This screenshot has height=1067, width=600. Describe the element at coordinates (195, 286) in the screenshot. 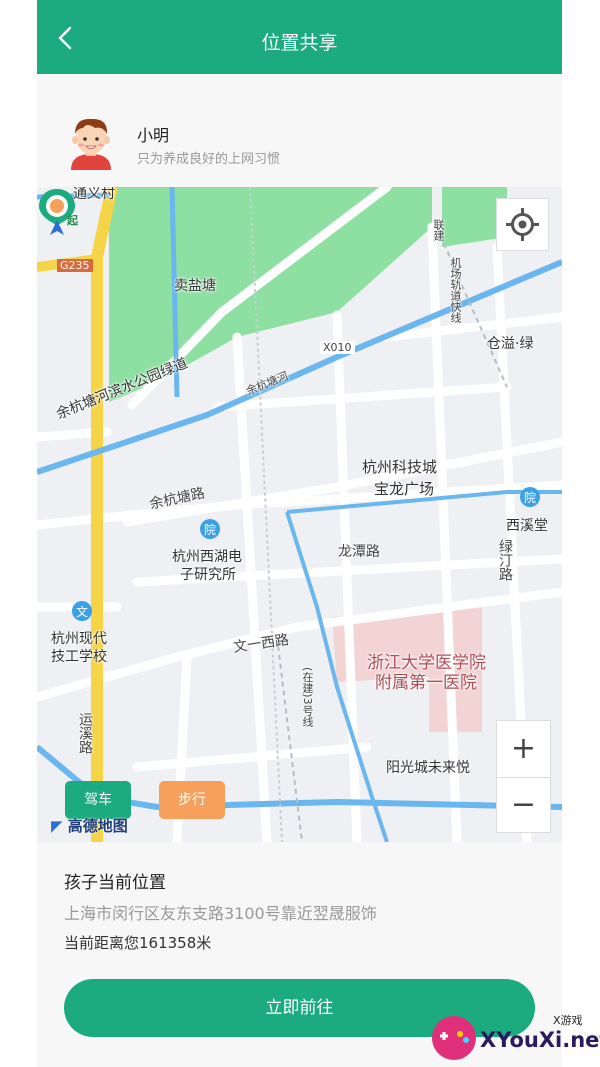

I see `map-label-maiyantang: 卖盐塘` at that location.